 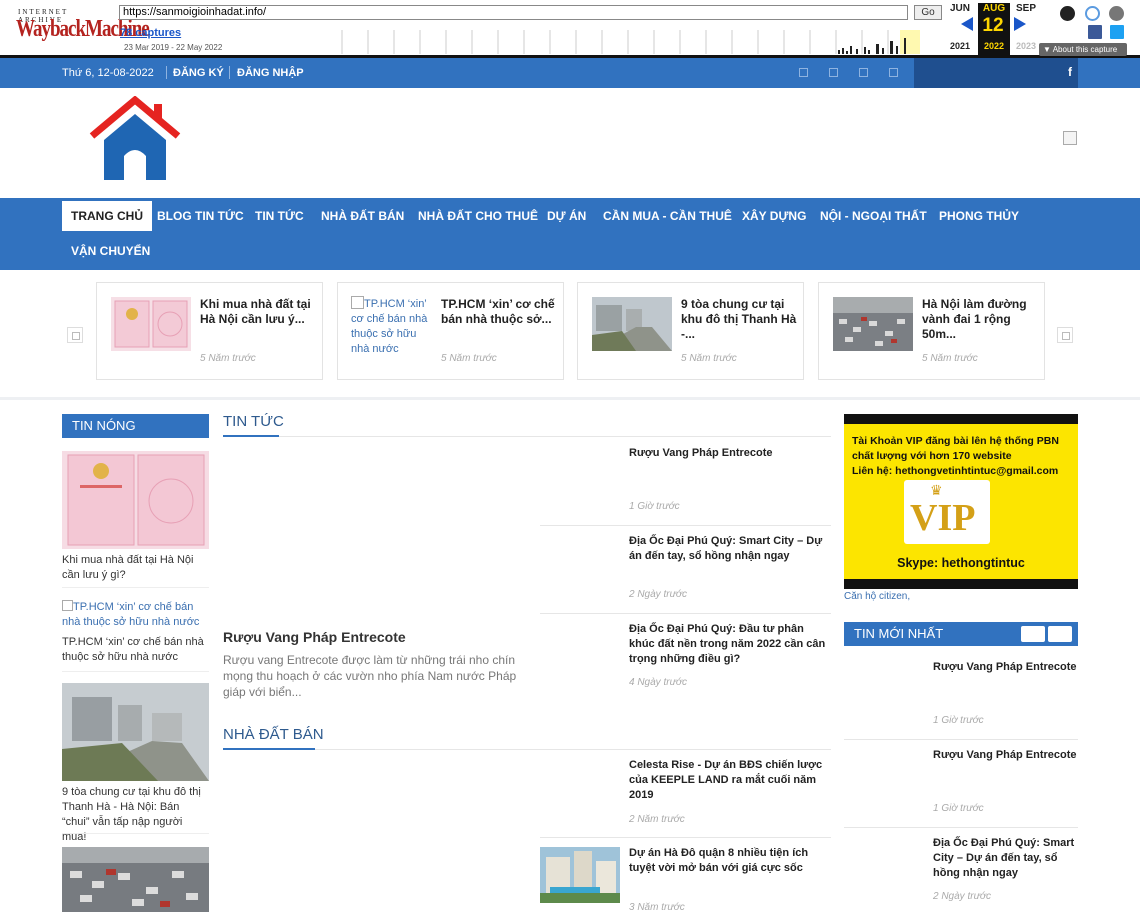 What do you see at coordinates (1092, 13) in the screenshot?
I see `help-icon` at bounding box center [1092, 13].